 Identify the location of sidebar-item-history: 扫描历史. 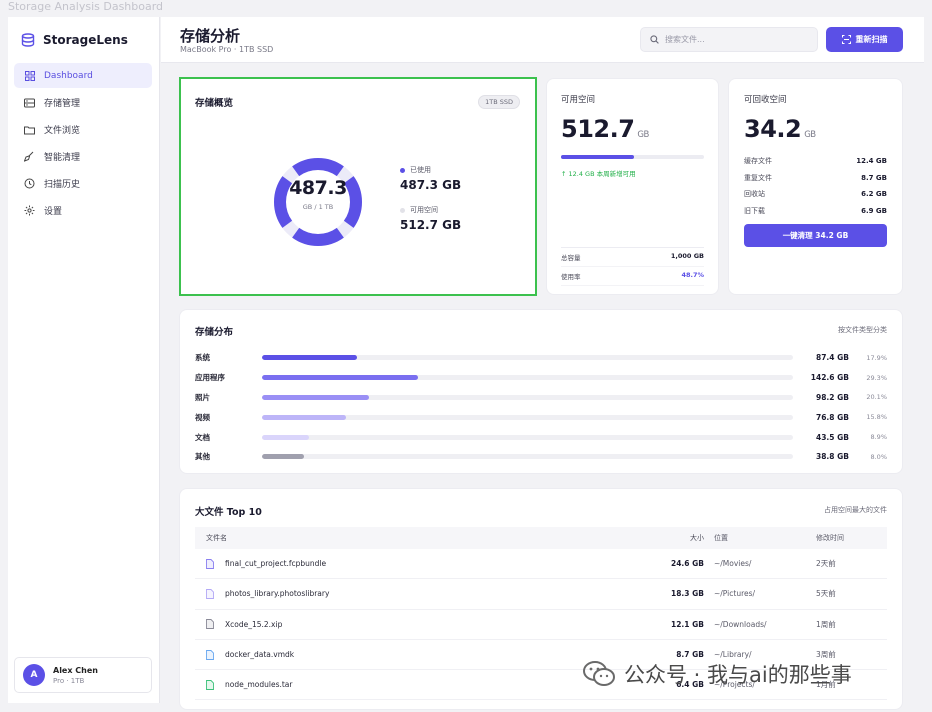
(83, 183).